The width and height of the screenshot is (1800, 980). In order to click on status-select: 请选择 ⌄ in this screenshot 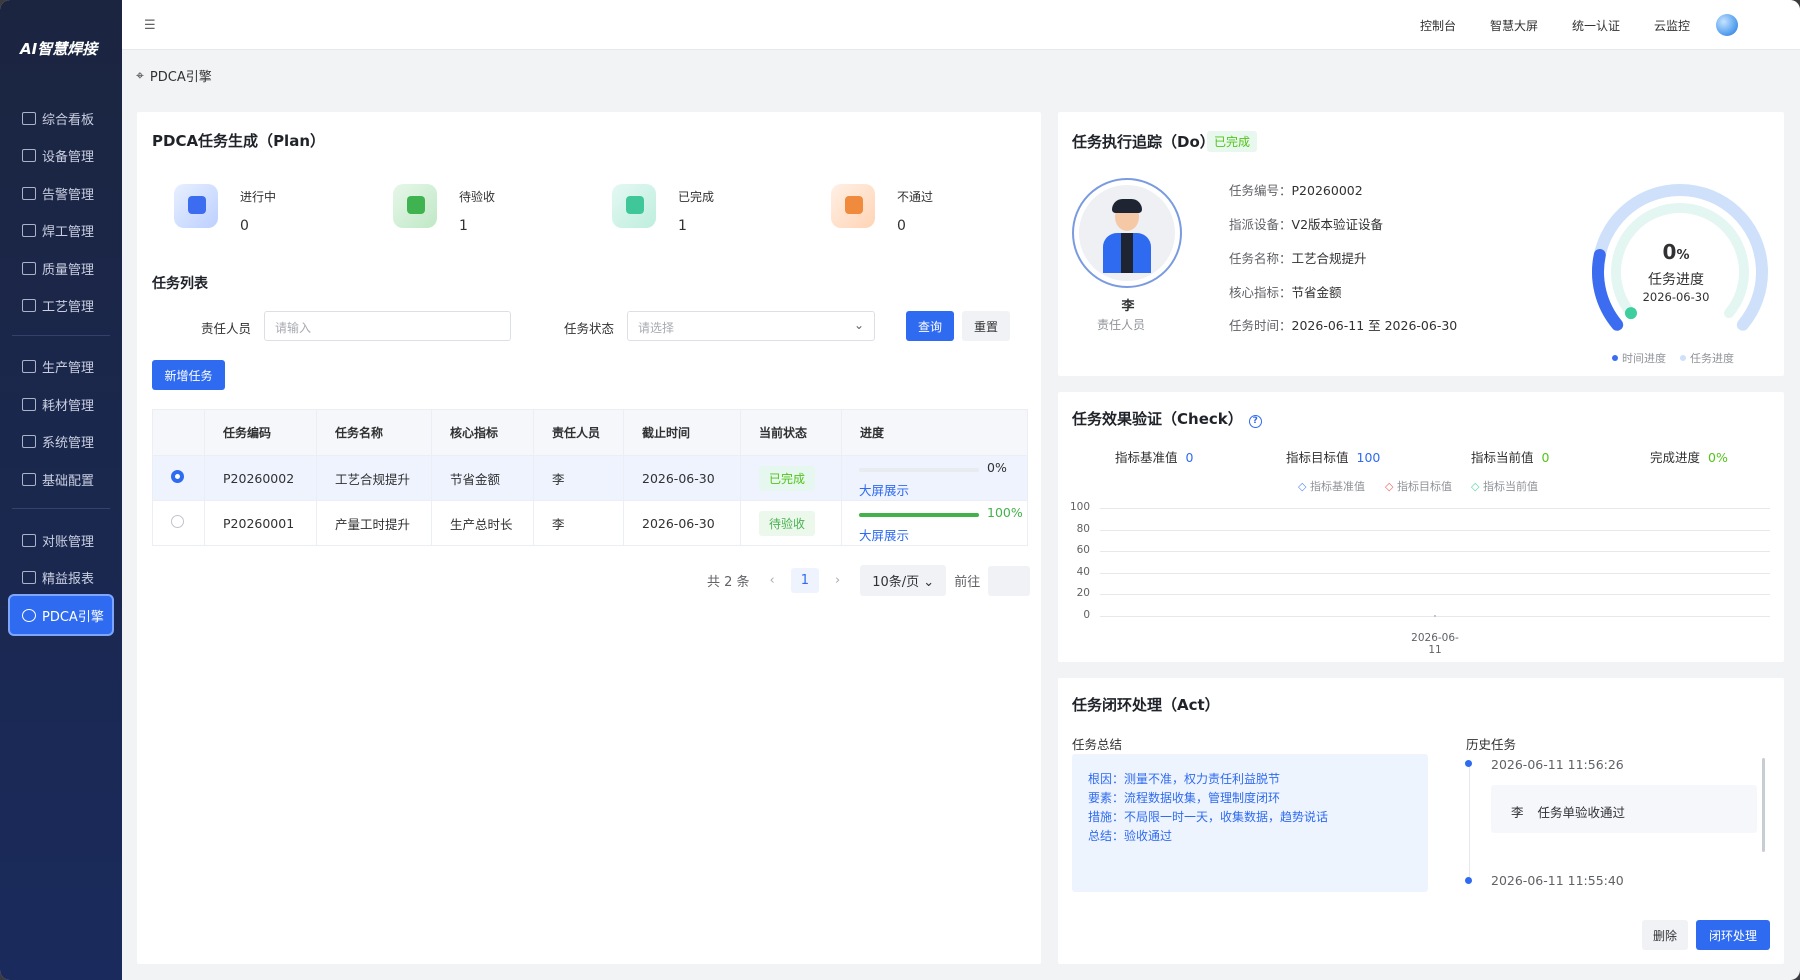, I will do `click(751, 326)`.